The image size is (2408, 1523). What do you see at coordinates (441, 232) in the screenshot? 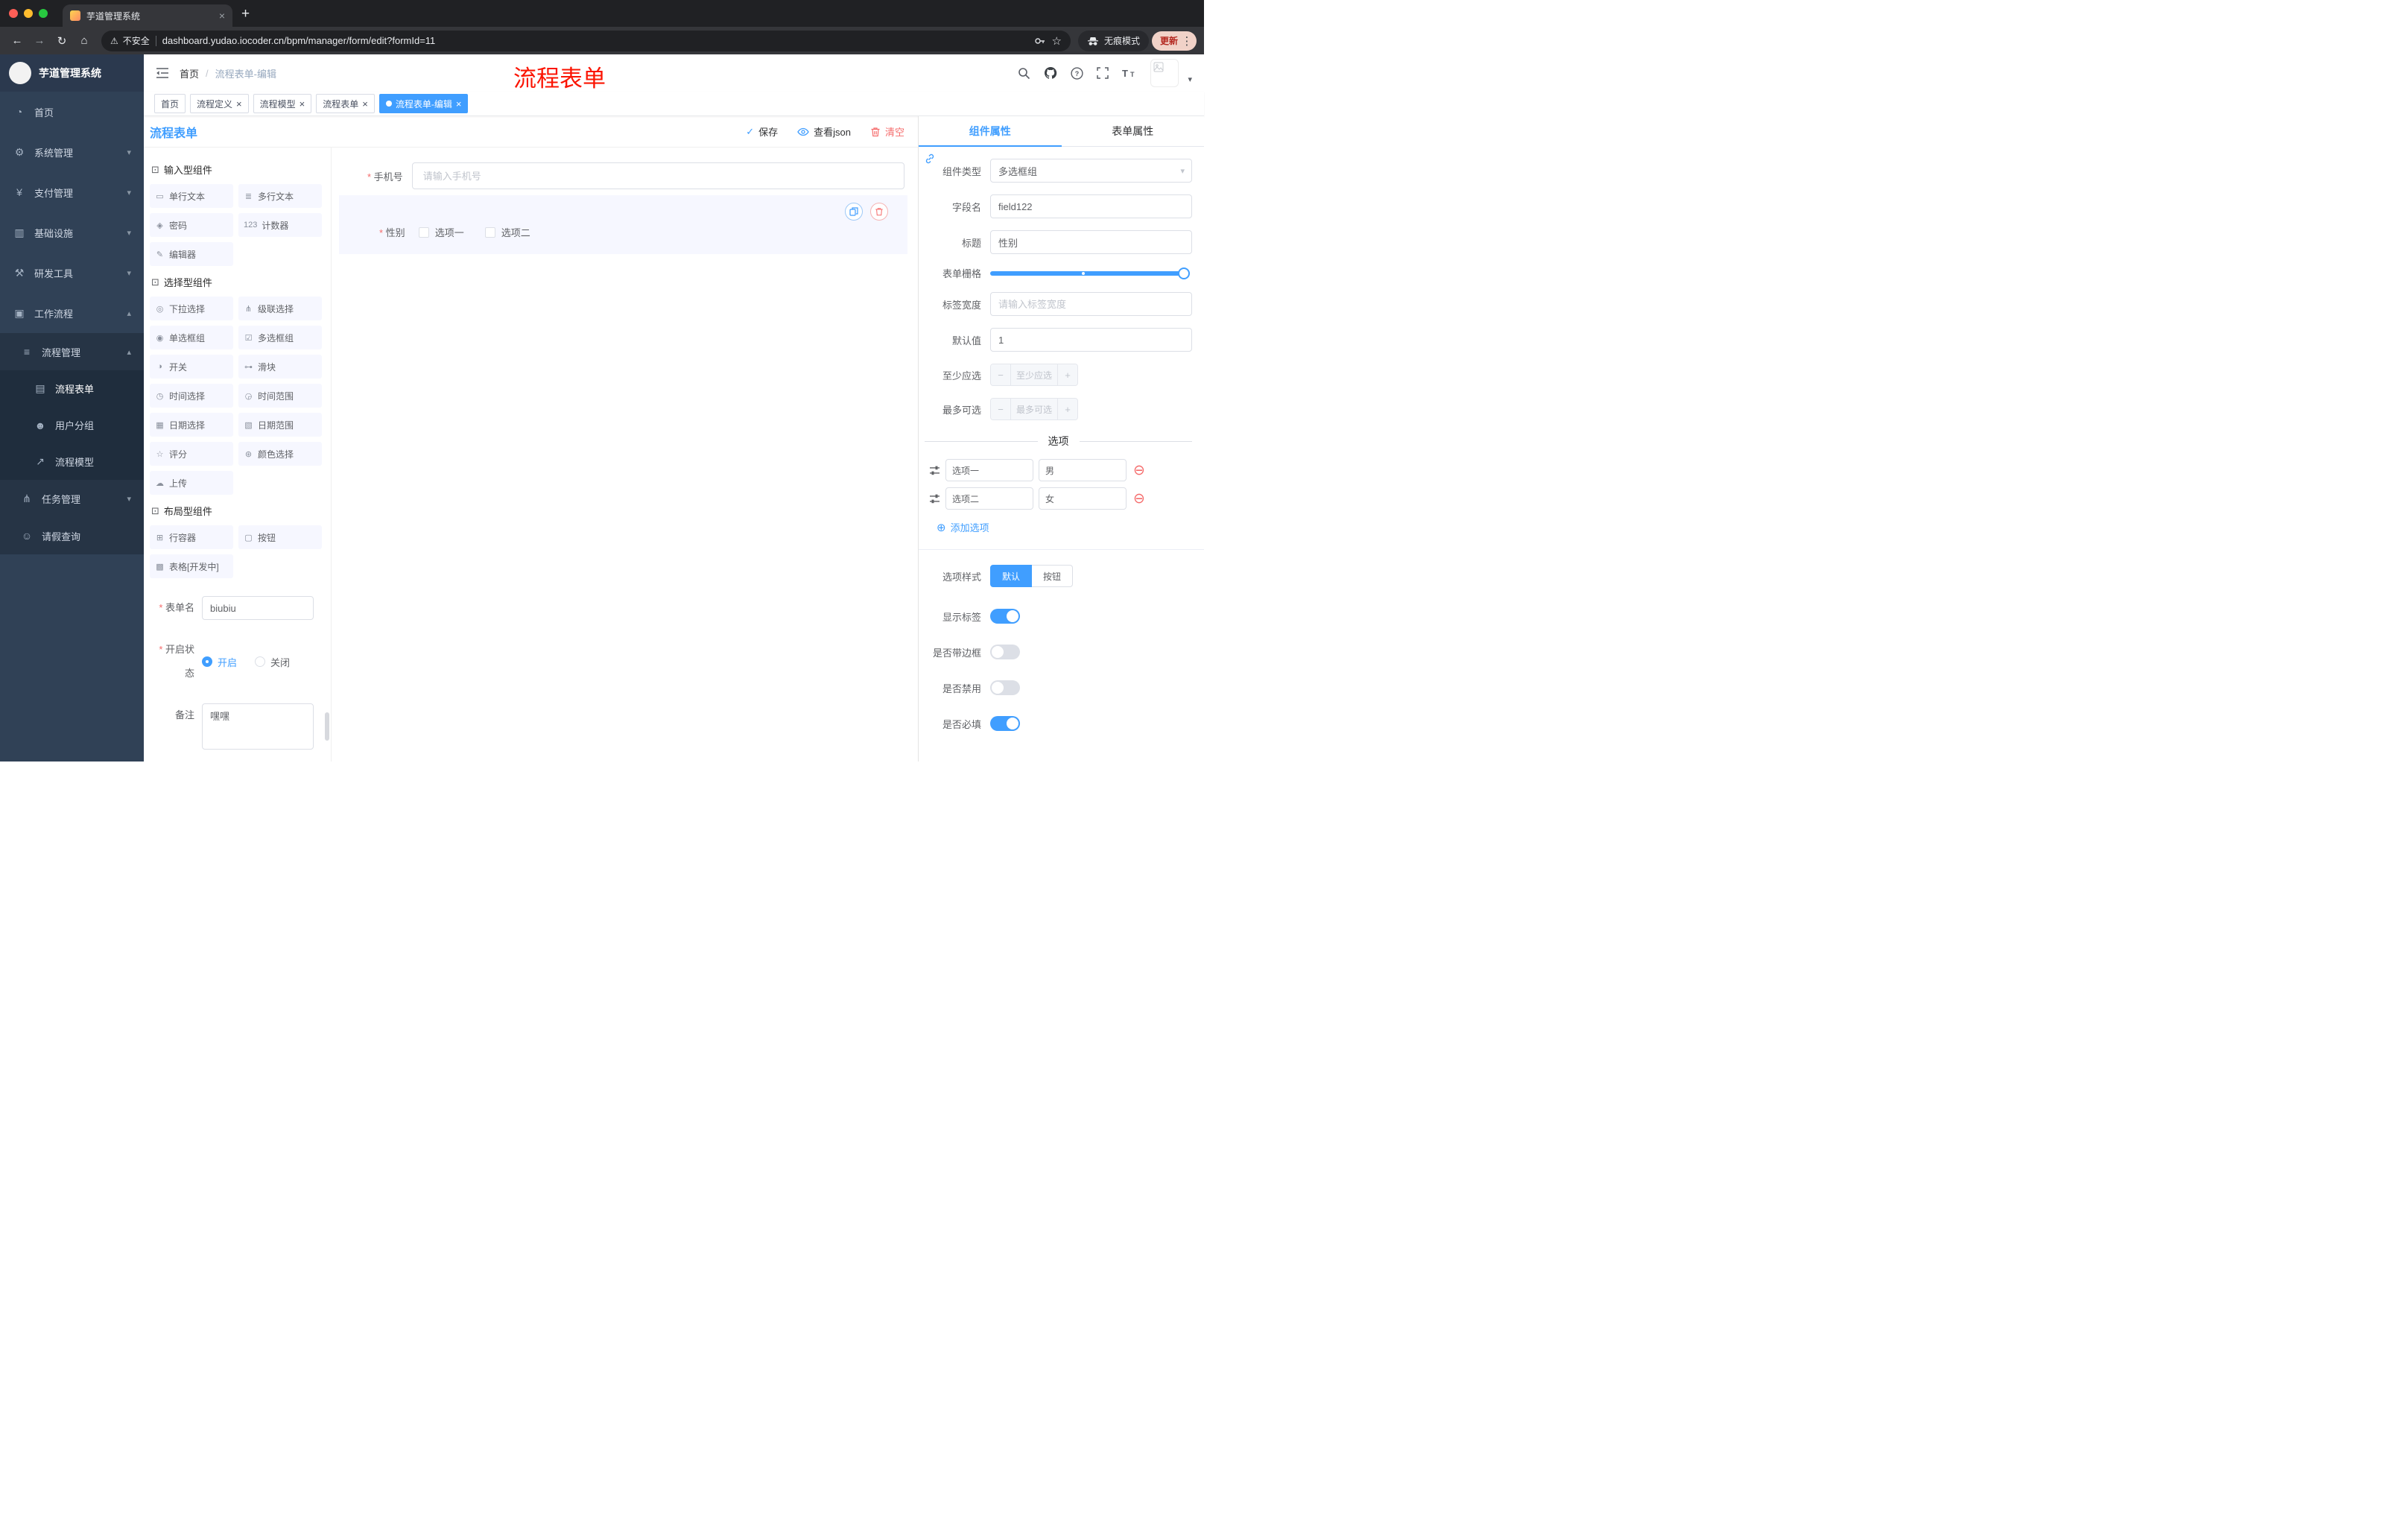
I see `gender-option1-checkbox: 选项一` at bounding box center [441, 232].